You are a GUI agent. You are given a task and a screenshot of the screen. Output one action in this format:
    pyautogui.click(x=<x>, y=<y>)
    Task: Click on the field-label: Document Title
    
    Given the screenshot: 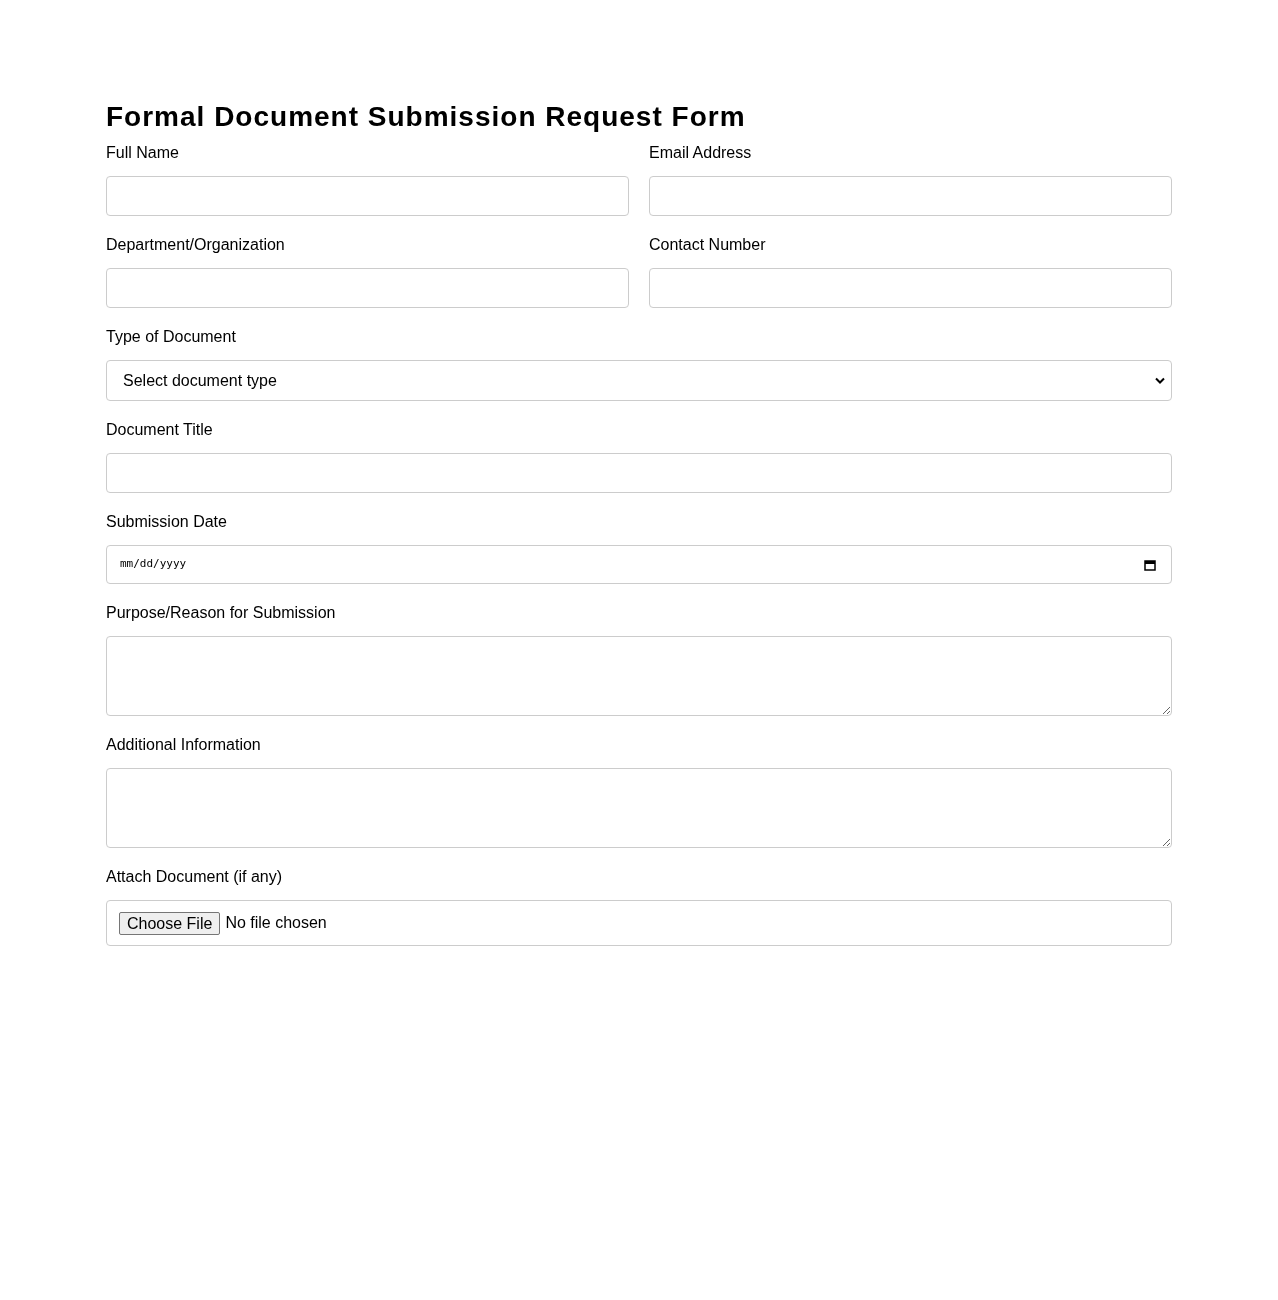 What is the action you would take?
    pyautogui.click(x=160, y=430)
    